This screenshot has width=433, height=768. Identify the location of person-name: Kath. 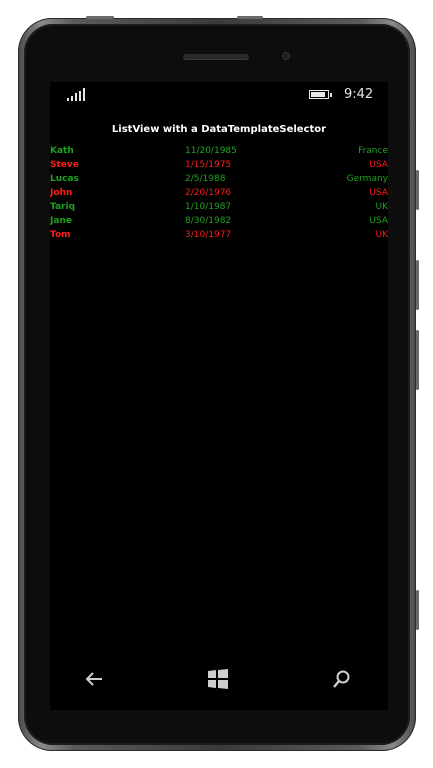
(62, 151).